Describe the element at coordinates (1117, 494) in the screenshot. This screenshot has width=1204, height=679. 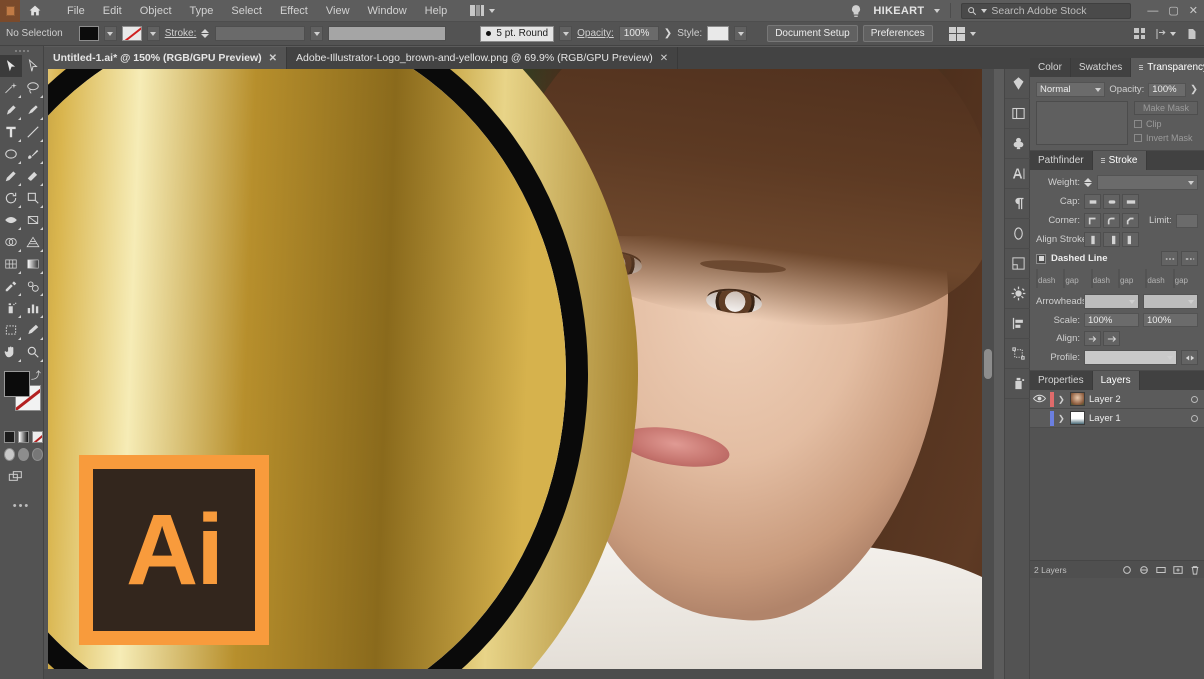
I see `layers-empty-area` at that location.